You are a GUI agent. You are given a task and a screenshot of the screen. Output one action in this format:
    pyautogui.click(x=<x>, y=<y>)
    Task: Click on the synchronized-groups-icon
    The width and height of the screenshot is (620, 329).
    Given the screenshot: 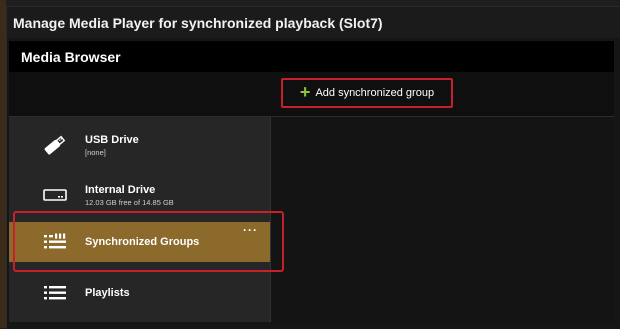 What is the action you would take?
    pyautogui.click(x=55, y=242)
    